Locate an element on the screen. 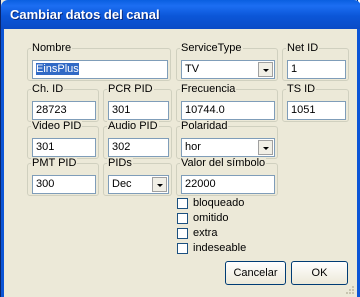  pcr-pid-group: PCR PID 301 is located at coordinates (137, 102).